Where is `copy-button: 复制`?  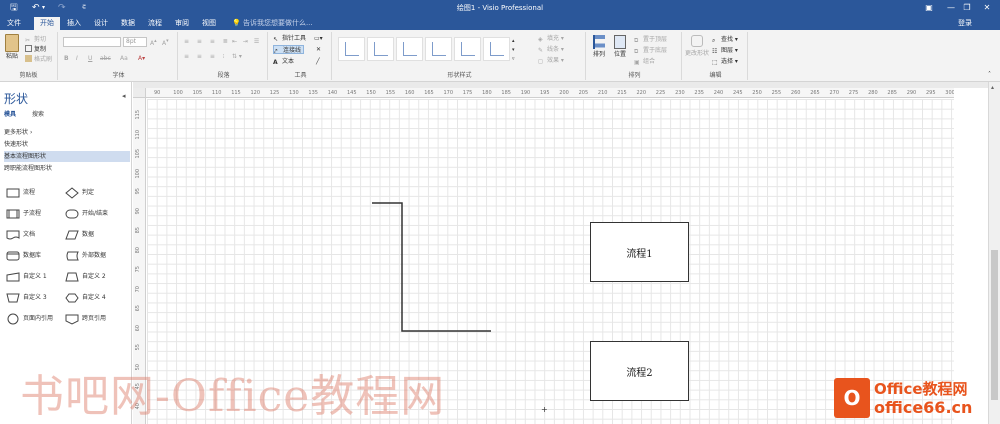
copy-button: 复制 is located at coordinates (35, 49).